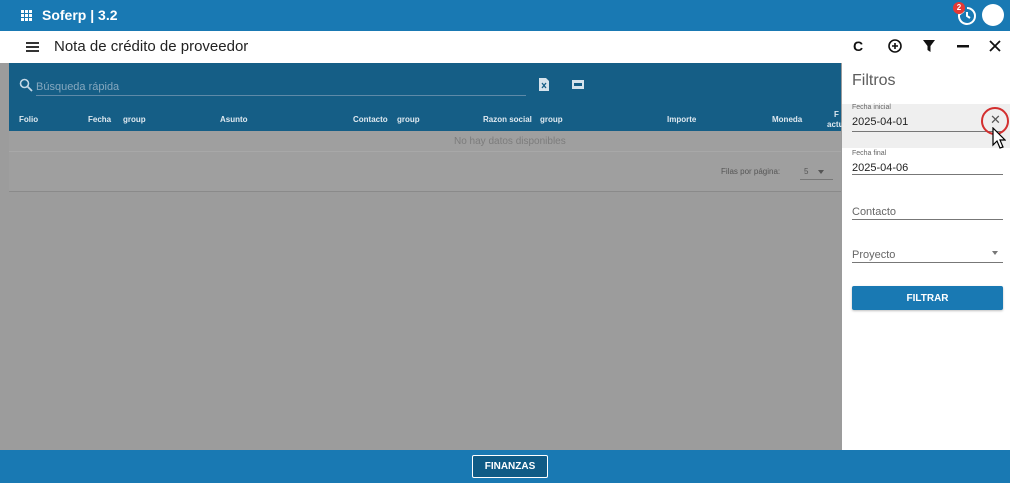 The image size is (1010, 483). What do you see at coordinates (999, 138) in the screenshot?
I see `mouse-cursor-icon` at bounding box center [999, 138].